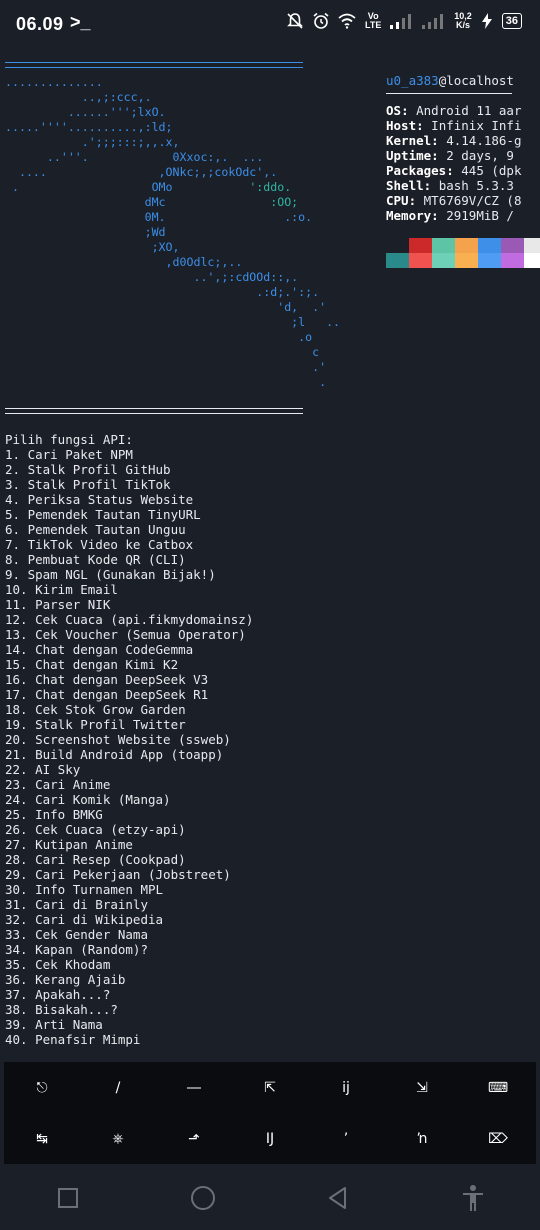 This screenshot has height=1230, width=540. Describe the element at coordinates (270, 1138) in the screenshot. I see `left-key: Ĳ` at that location.